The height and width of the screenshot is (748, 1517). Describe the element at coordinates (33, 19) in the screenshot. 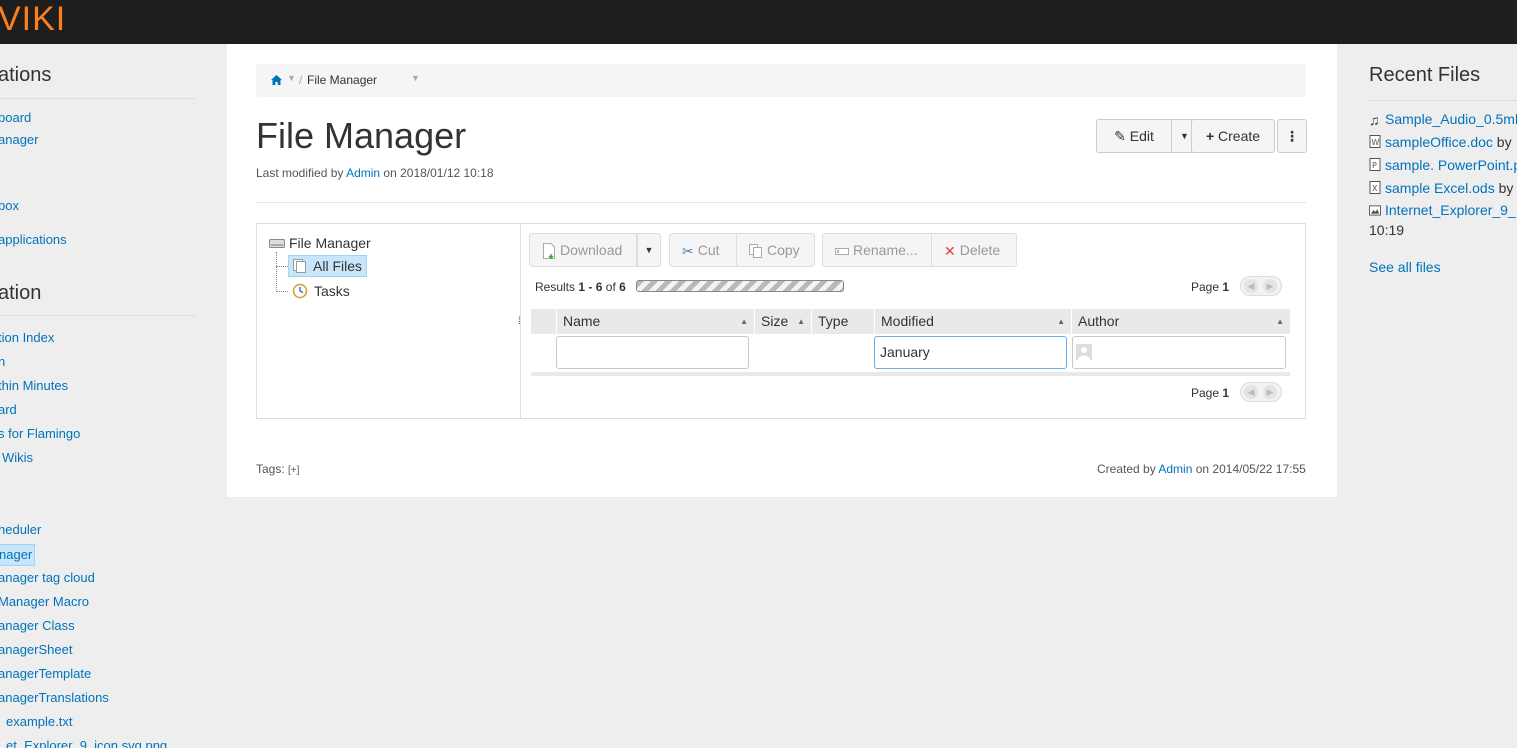

I see `logo: VIKI` at that location.